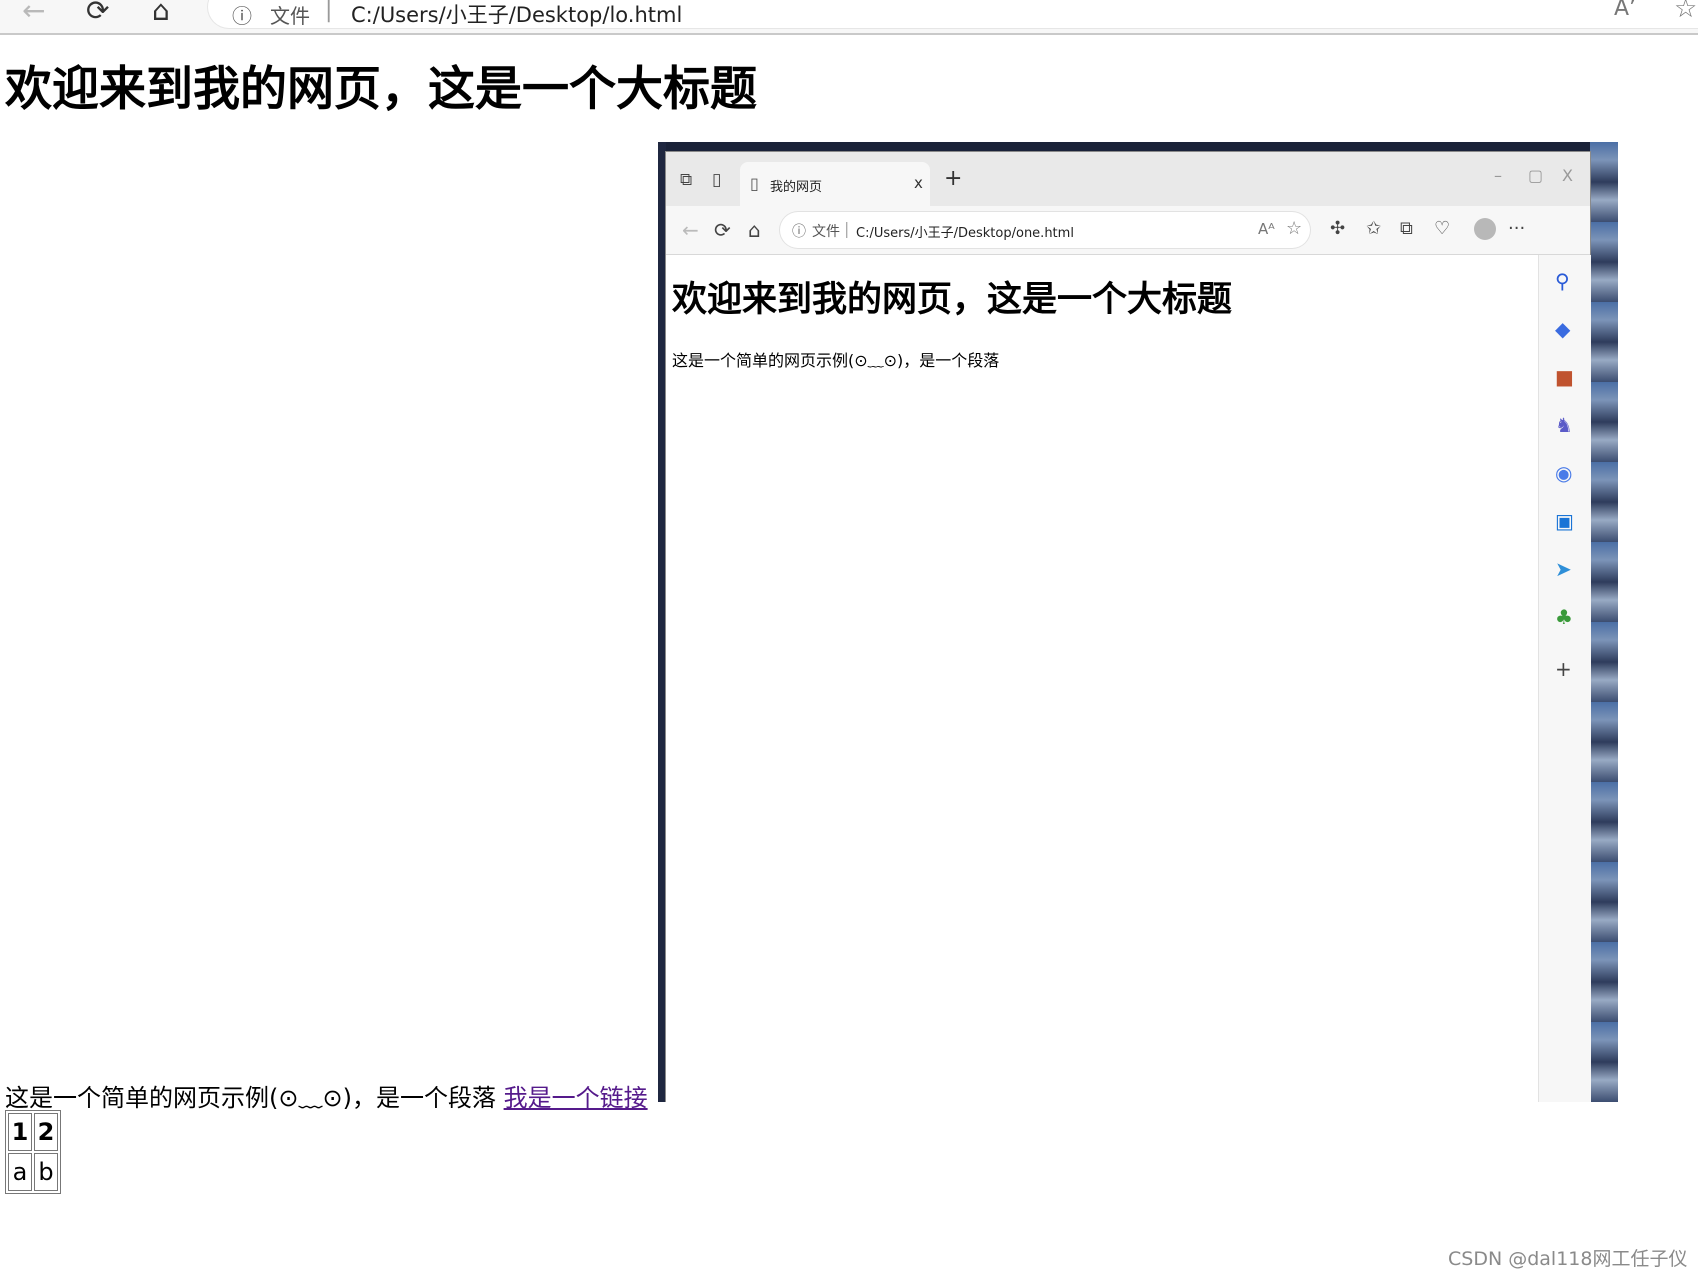 This screenshot has height=1276, width=1698. What do you see at coordinates (965, 233) in the screenshot?
I see `address-url: C:/Users/小王子/Desktop/one.html` at bounding box center [965, 233].